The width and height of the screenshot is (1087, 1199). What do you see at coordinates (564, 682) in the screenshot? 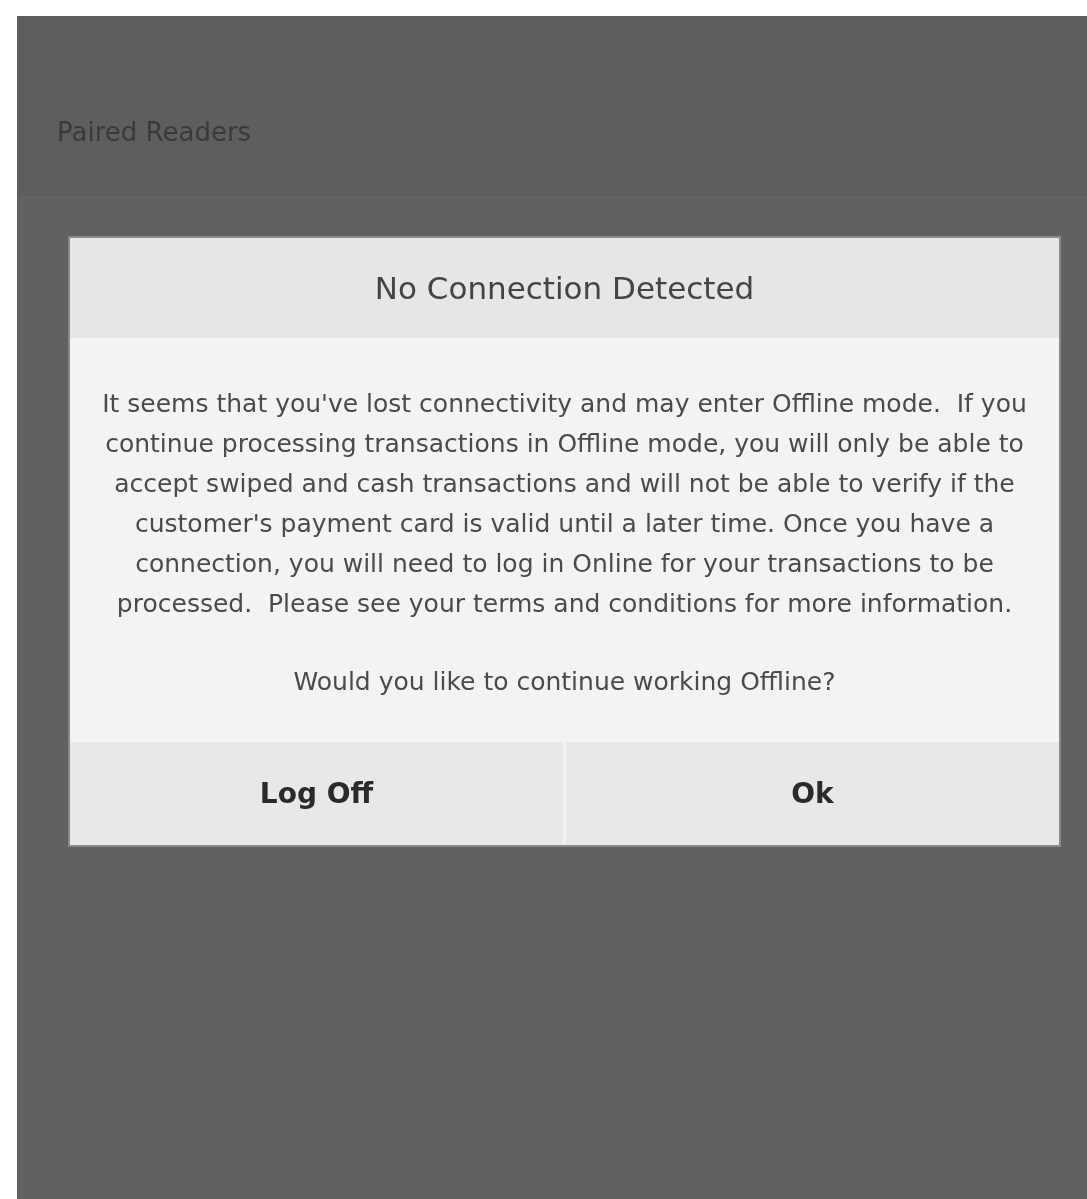
I see `dialog-question: Would you like to continue working Offline?` at bounding box center [564, 682].